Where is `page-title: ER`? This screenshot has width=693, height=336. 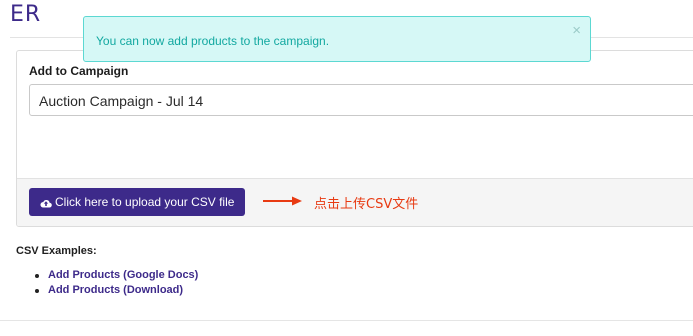 page-title: ER is located at coordinates (26, 14).